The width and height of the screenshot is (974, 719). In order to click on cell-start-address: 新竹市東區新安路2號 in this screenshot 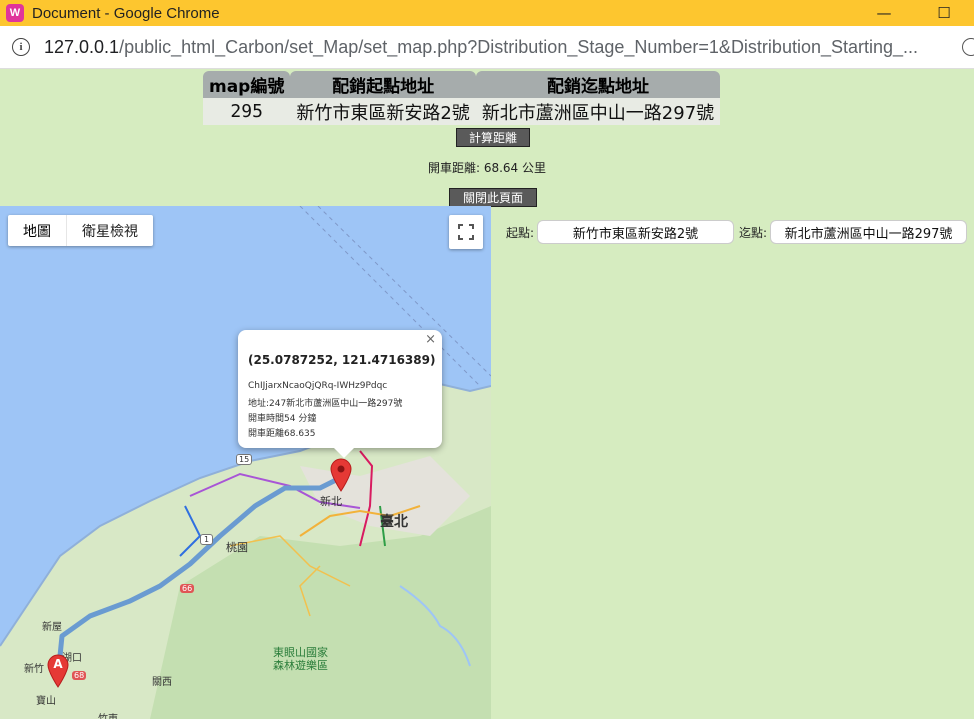, I will do `click(383, 111)`.